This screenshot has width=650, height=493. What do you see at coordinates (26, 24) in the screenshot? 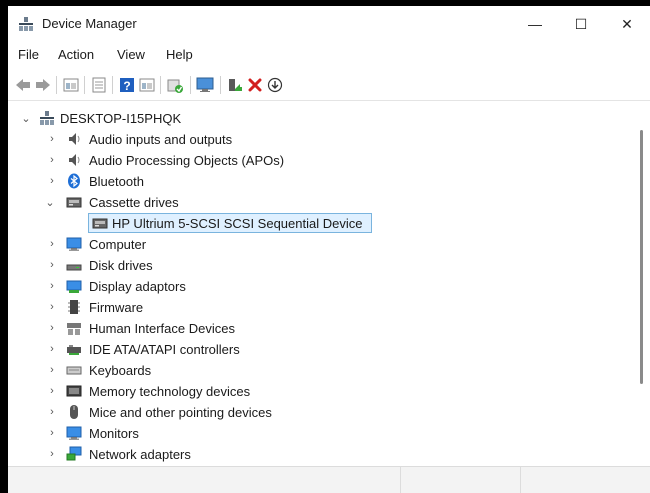
I see `device-manager-icon` at bounding box center [26, 24].